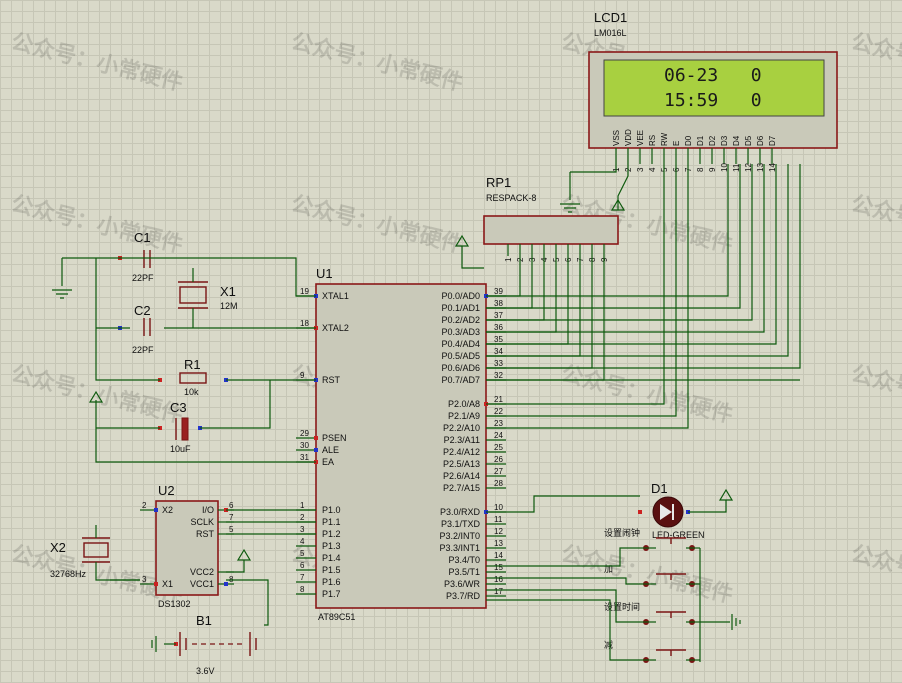 This screenshot has height=683, width=902. I want to click on u1-pin-number: 28, so click(498, 483).